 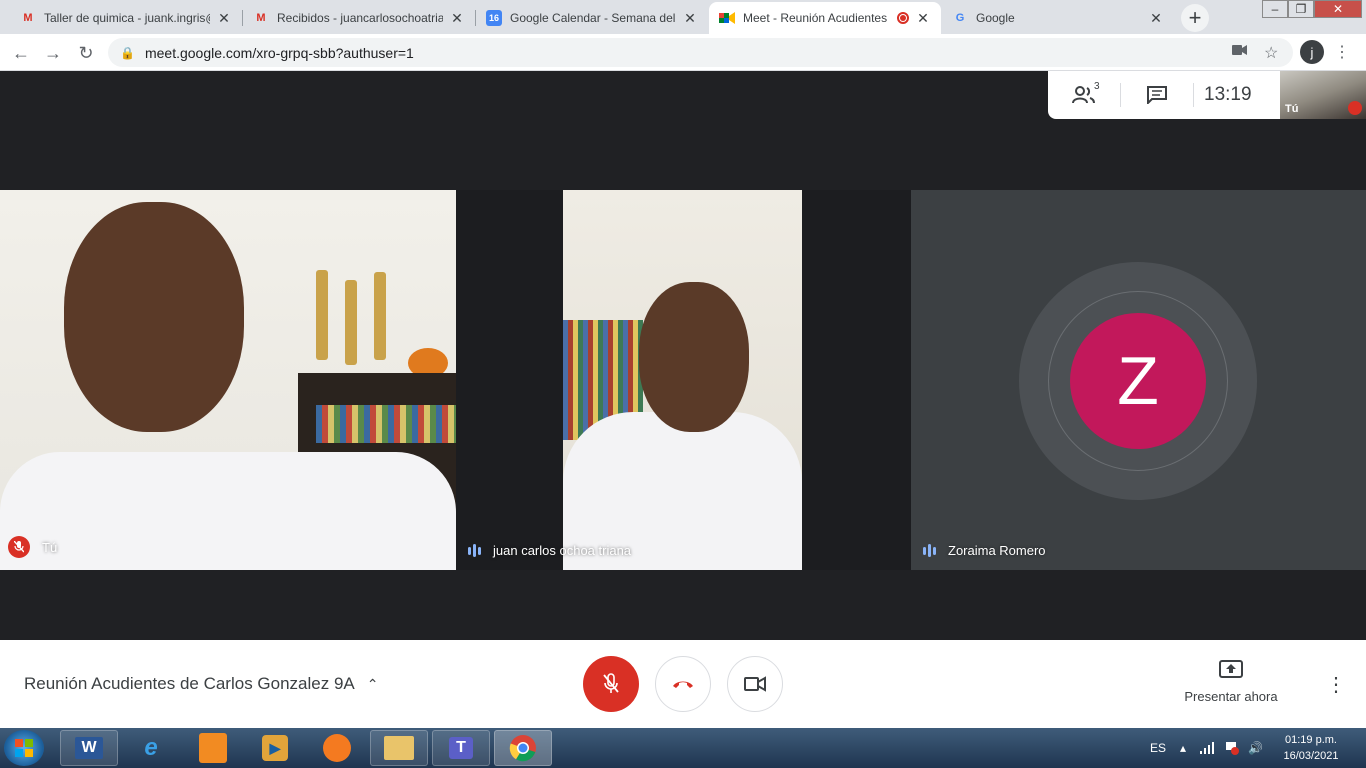 I want to click on taskbar-teams: T, so click(x=461, y=748).